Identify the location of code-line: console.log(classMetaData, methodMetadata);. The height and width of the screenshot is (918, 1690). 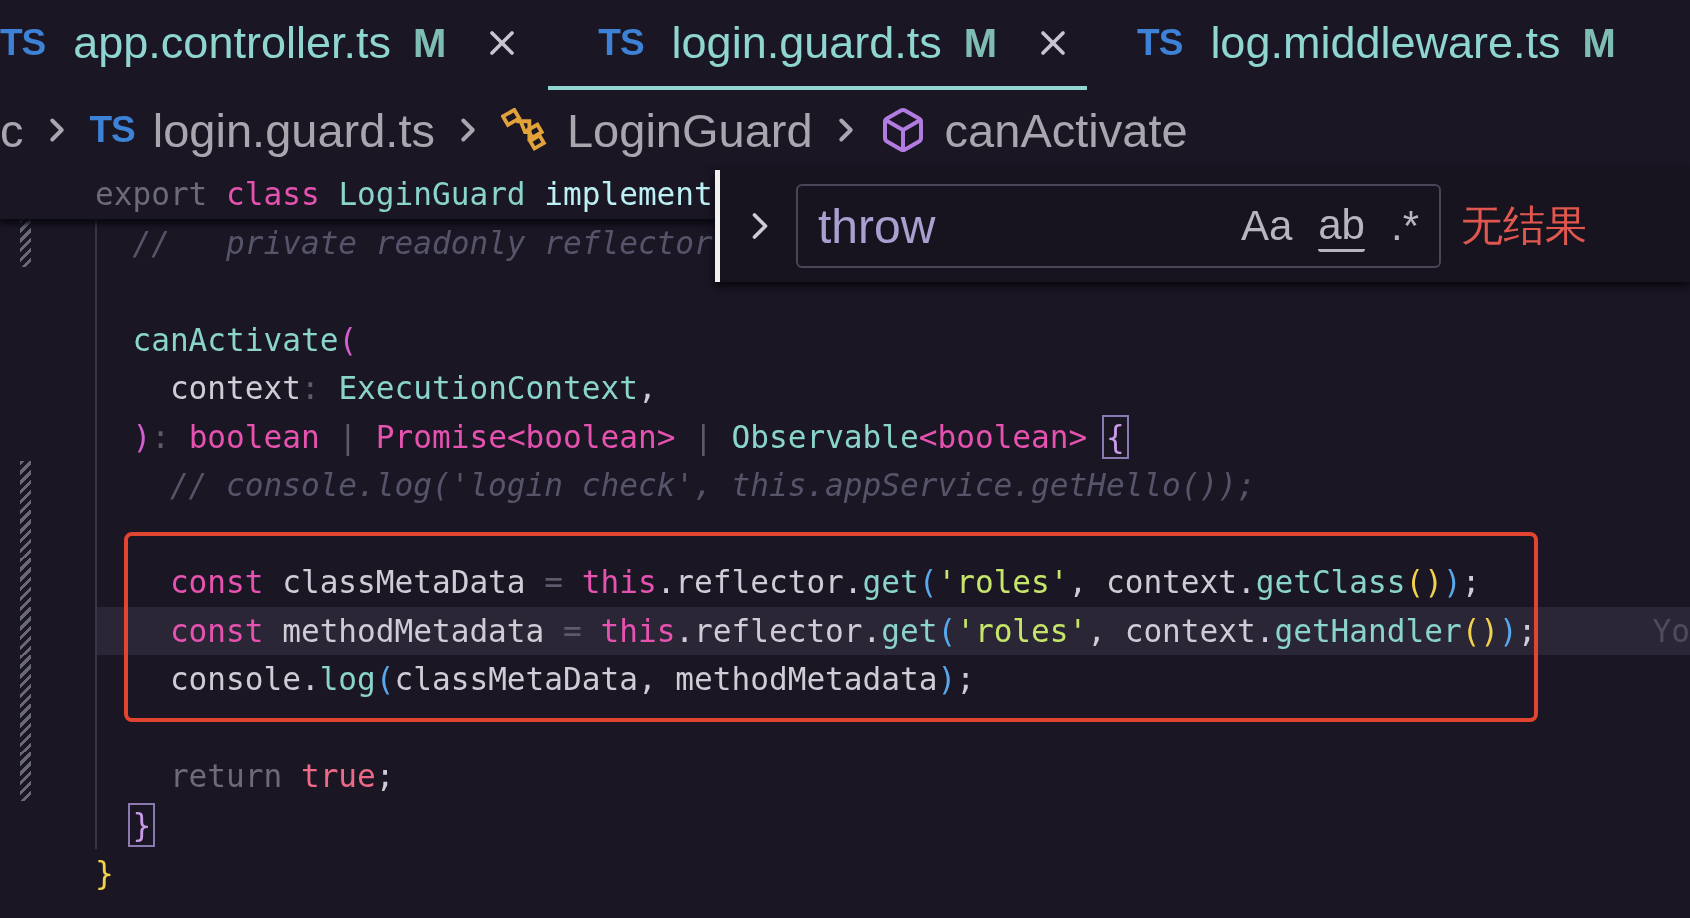
(571, 679).